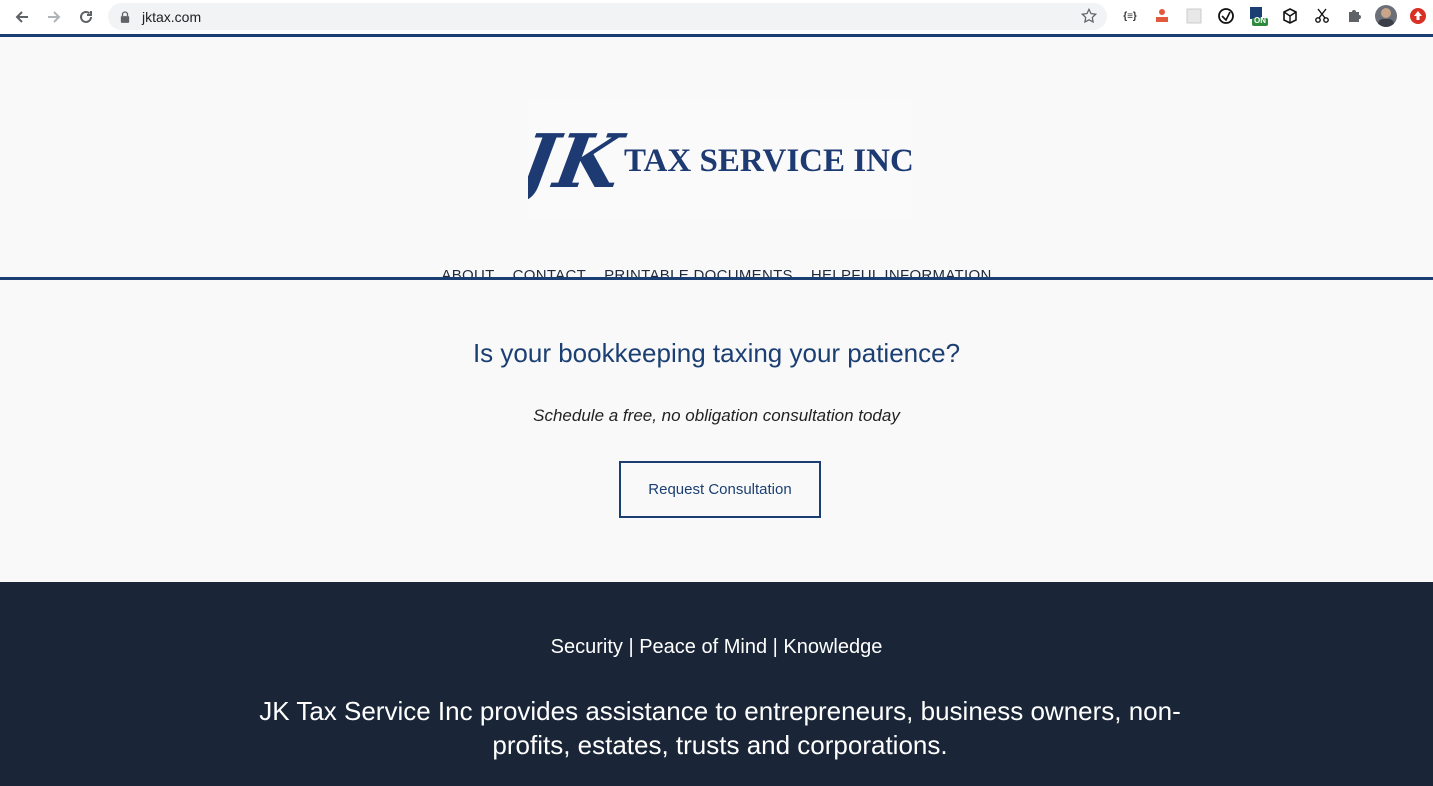 The width and height of the screenshot is (1433, 786). I want to click on extensions-puzzle-icon, so click(1354, 16).